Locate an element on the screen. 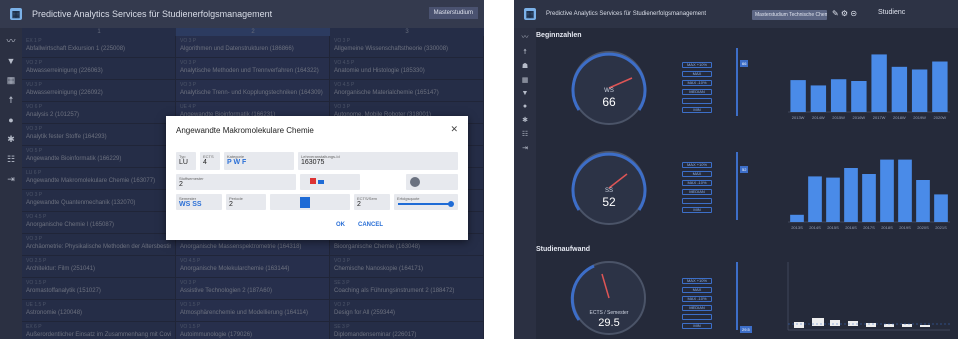  chart-bar-red is located at coordinates (313, 181).